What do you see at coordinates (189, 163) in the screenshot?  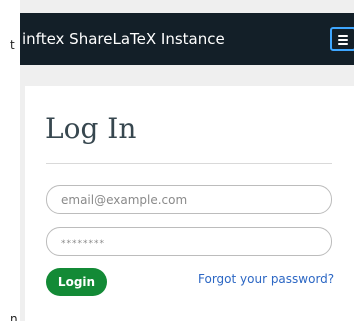 I see `divider` at bounding box center [189, 163].